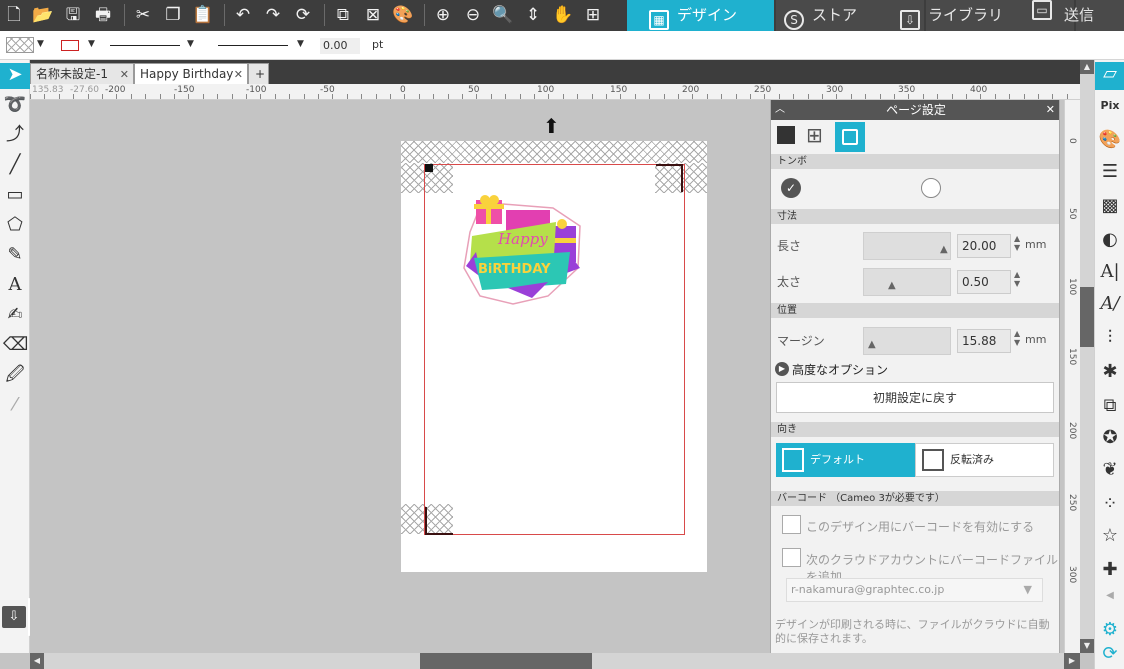 The height and width of the screenshot is (669, 1124). What do you see at coordinates (15, 405) in the screenshot?
I see `eyedropper-icon: ⁄` at bounding box center [15, 405].